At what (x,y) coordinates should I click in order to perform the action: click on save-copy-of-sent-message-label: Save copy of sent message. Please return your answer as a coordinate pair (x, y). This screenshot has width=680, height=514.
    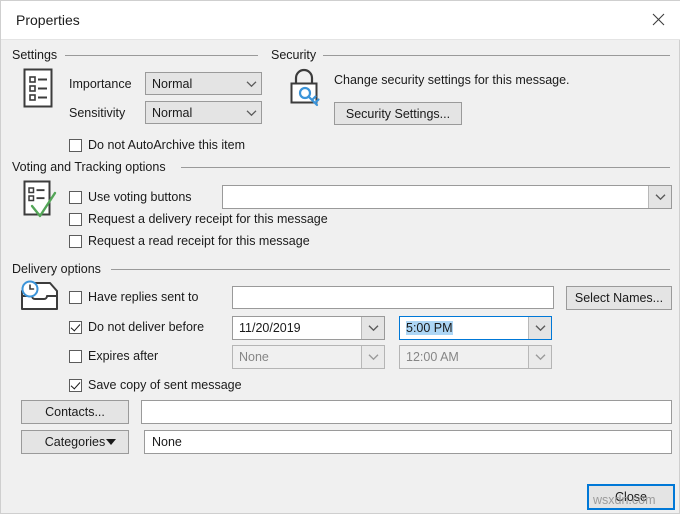
    Looking at the image, I should click on (165, 385).